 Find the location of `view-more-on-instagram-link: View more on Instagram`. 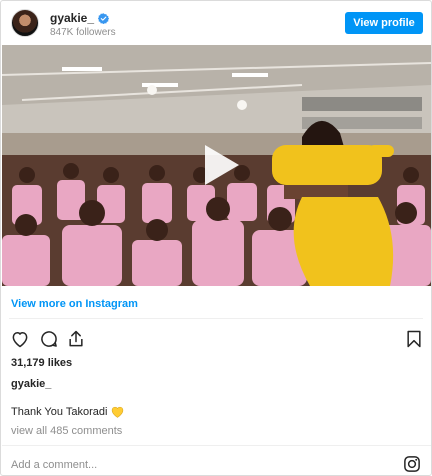

view-more-on-instagram-link: View more on Instagram is located at coordinates (74, 304).